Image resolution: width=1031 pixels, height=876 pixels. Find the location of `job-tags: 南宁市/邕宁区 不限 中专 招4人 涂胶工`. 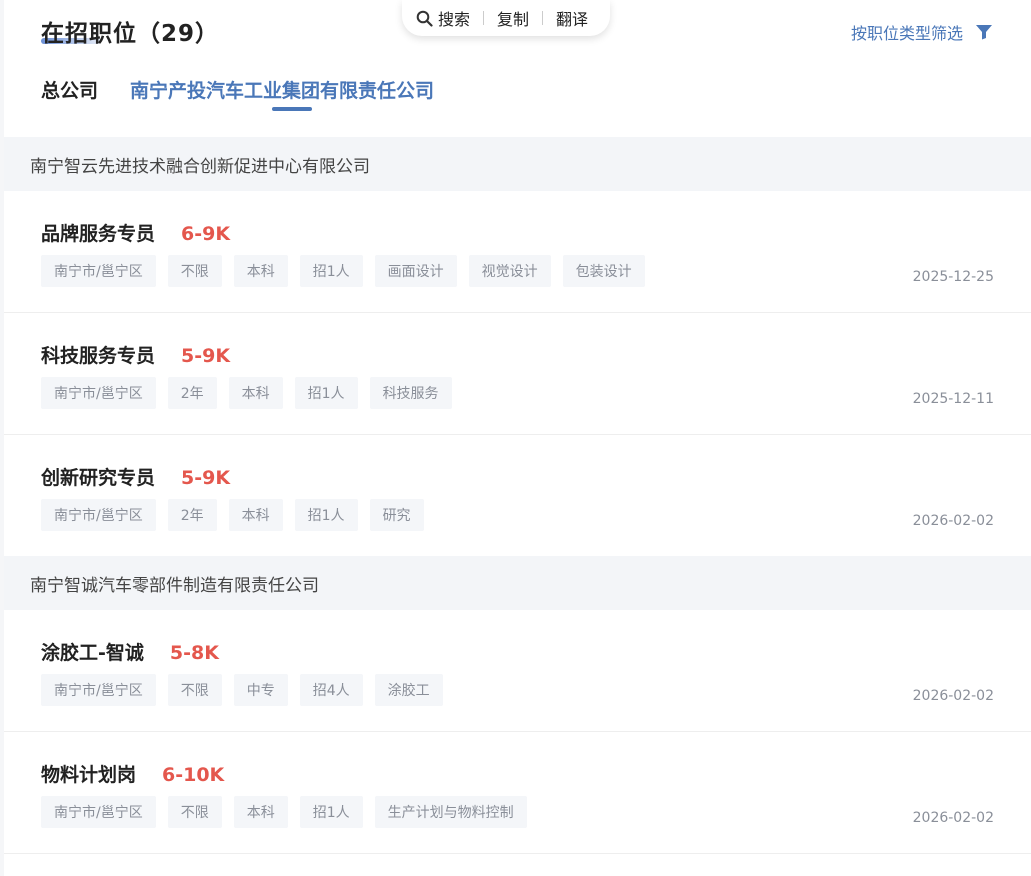

job-tags: 南宁市/邕宁区 不限 中专 招4人 涂胶工 is located at coordinates (242, 690).